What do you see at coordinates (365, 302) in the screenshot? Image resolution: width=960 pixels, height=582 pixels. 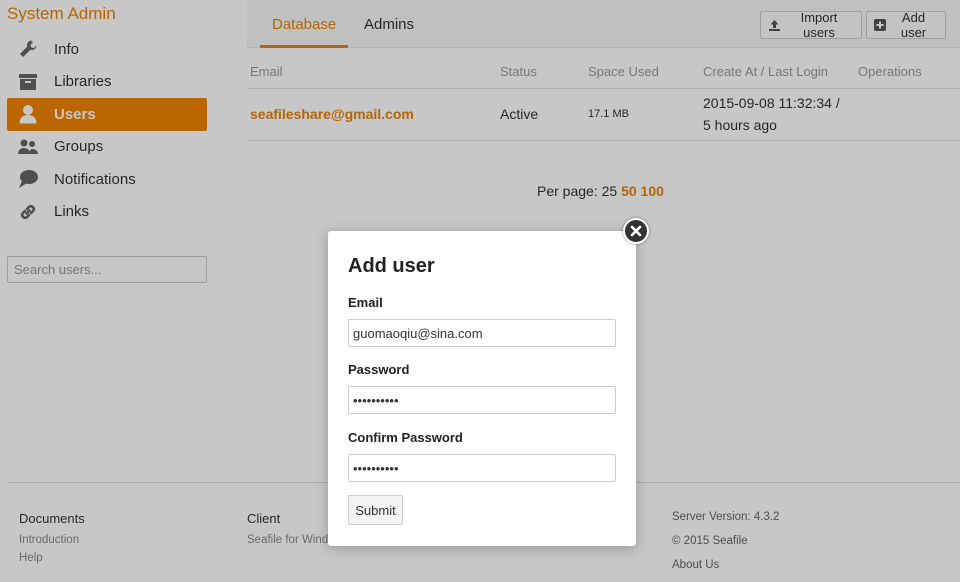 I see `email-label: Email` at bounding box center [365, 302].